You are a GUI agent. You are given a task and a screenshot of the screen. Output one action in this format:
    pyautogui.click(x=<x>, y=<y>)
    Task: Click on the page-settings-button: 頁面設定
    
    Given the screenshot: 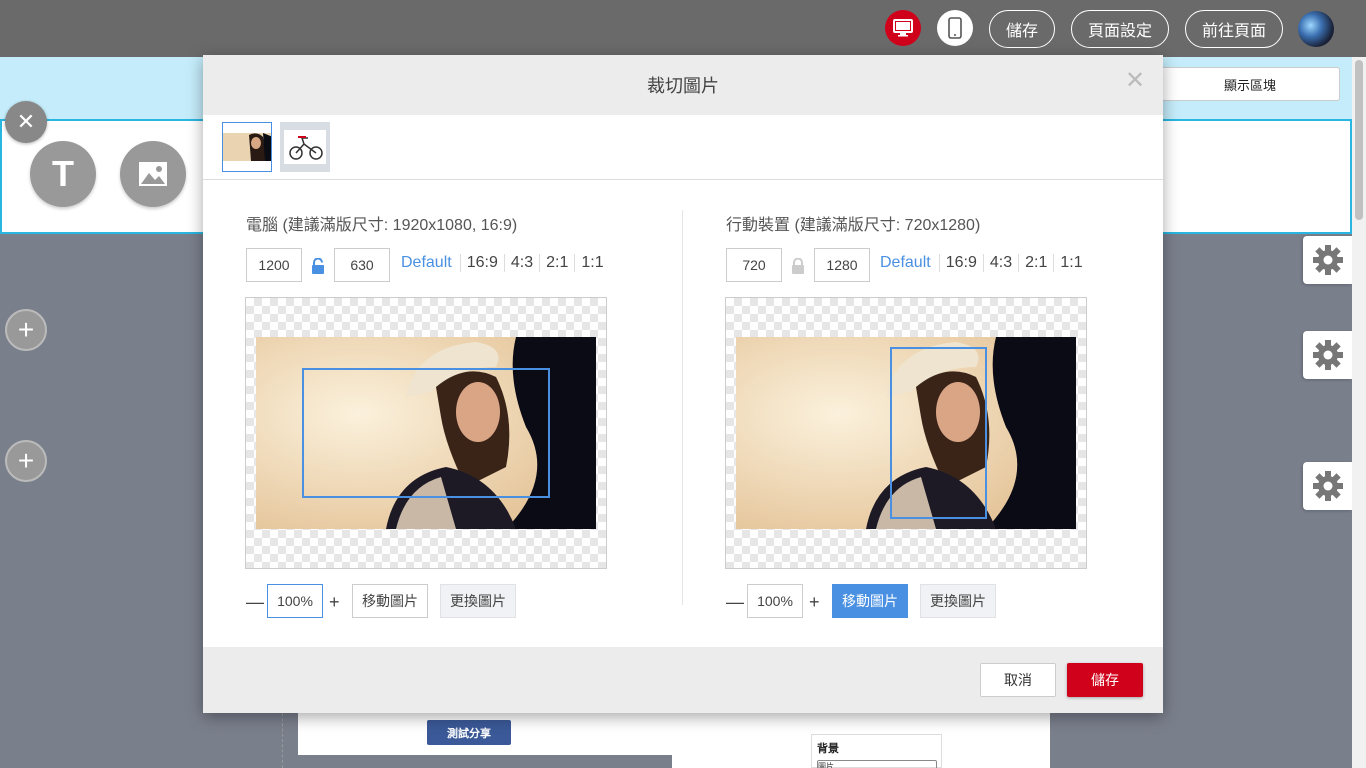 What is the action you would take?
    pyautogui.click(x=1120, y=29)
    